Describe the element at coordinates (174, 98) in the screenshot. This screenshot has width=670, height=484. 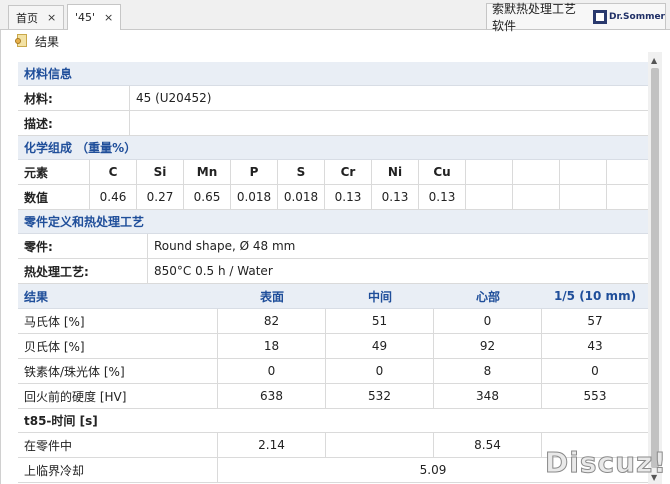
I see `material-value: 45 (U20452)` at that location.